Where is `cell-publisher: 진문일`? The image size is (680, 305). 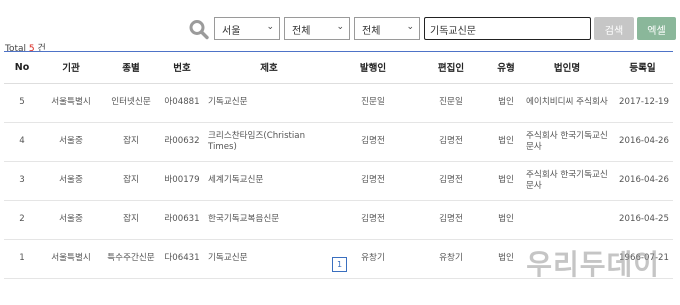 cell-publisher: 진문일 is located at coordinates (373, 103).